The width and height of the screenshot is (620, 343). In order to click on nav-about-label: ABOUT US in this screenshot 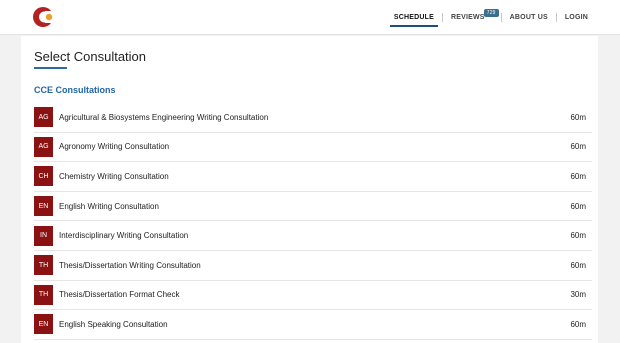, I will do `click(528, 17)`.